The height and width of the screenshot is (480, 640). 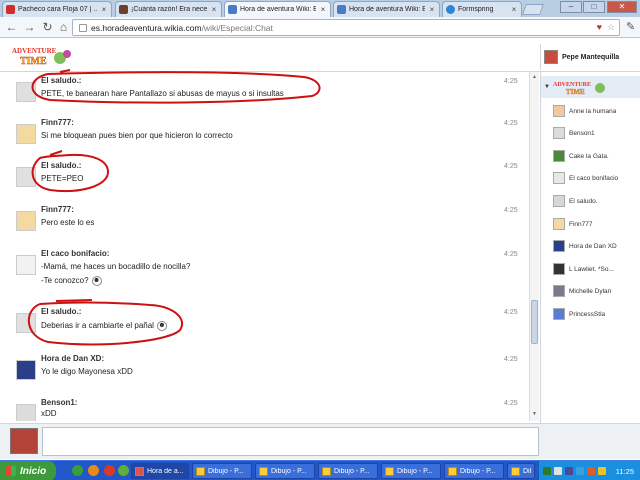 I want to click on page-icon, so click(x=83, y=27).